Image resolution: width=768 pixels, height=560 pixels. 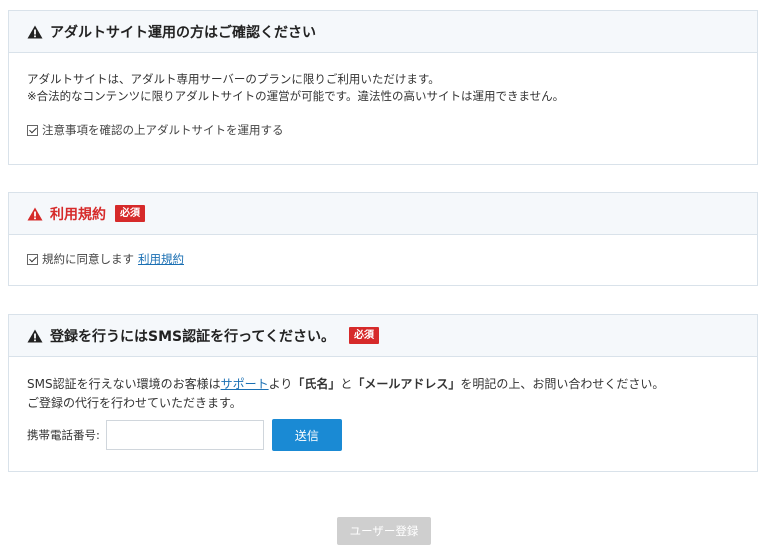 I want to click on terms-checkbox-label: 規約に同意します, so click(x=88, y=259).